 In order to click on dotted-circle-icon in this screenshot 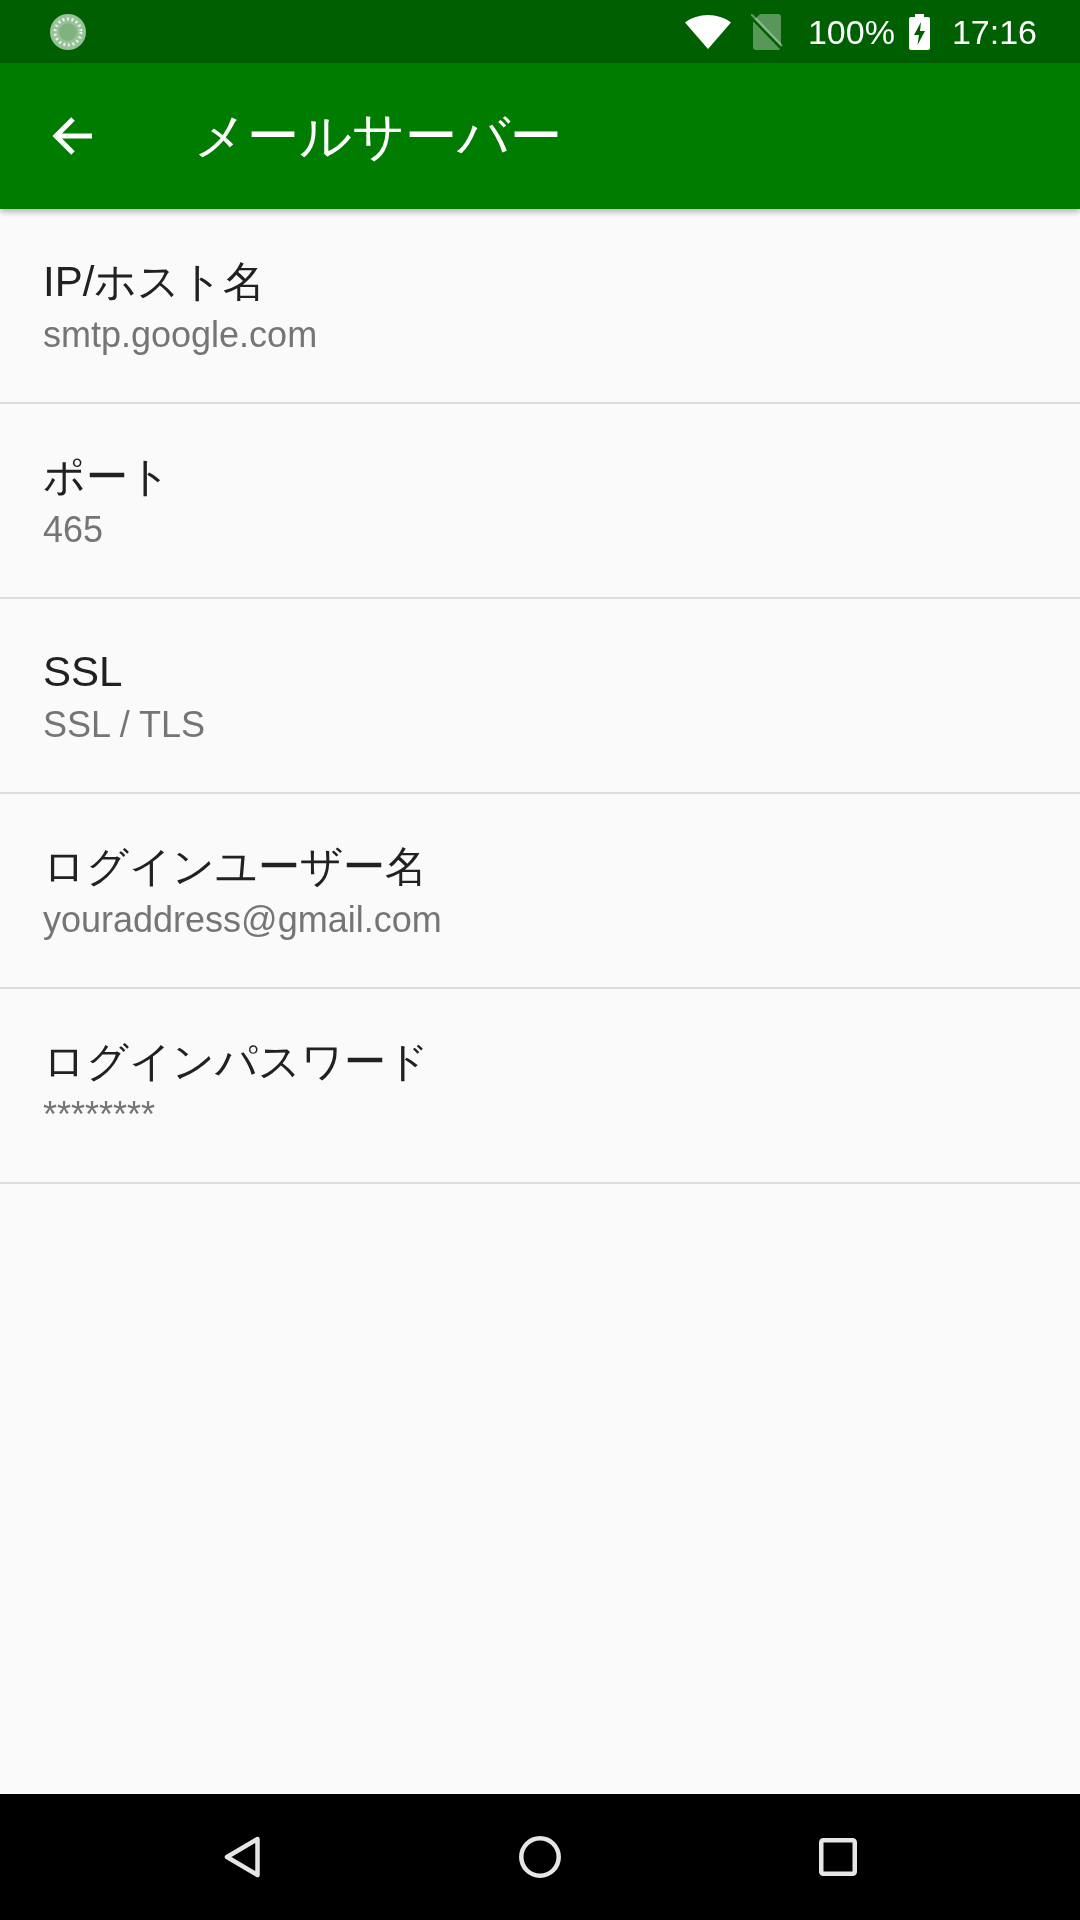, I will do `click(68, 31)`.